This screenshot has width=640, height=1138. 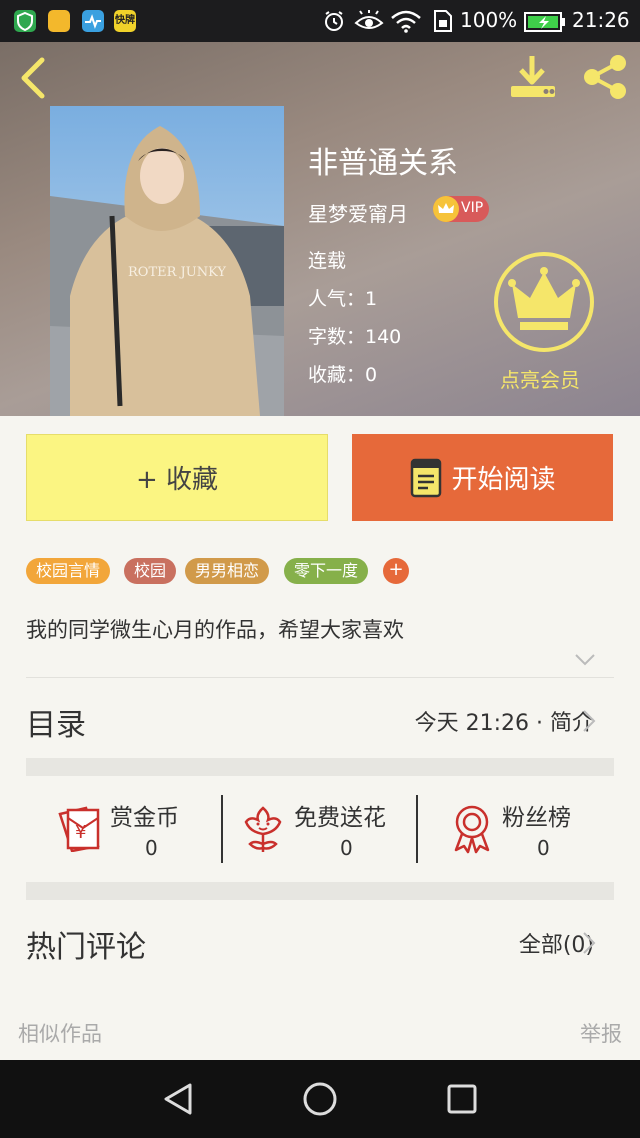 I want to click on book-cover-image: ROTER JUNKY, so click(x=167, y=261).